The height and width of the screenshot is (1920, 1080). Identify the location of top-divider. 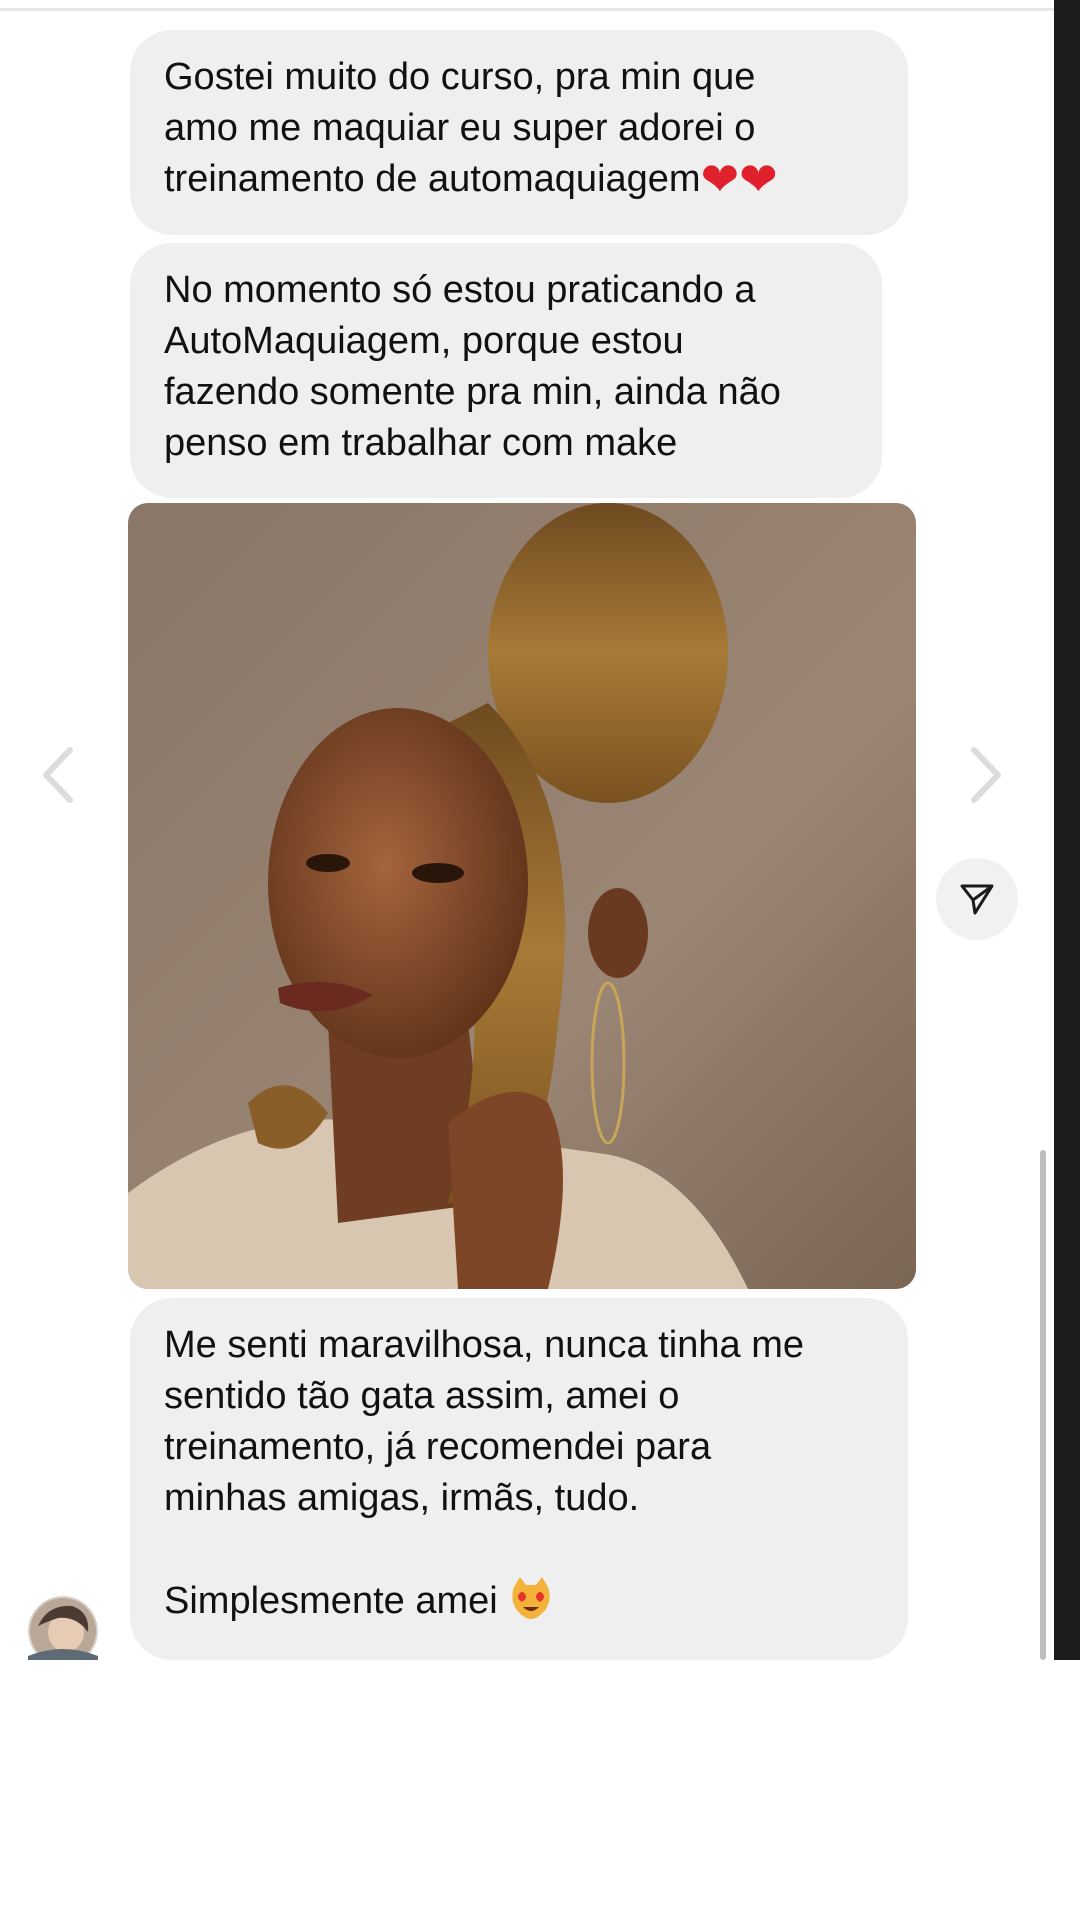
(527, 9).